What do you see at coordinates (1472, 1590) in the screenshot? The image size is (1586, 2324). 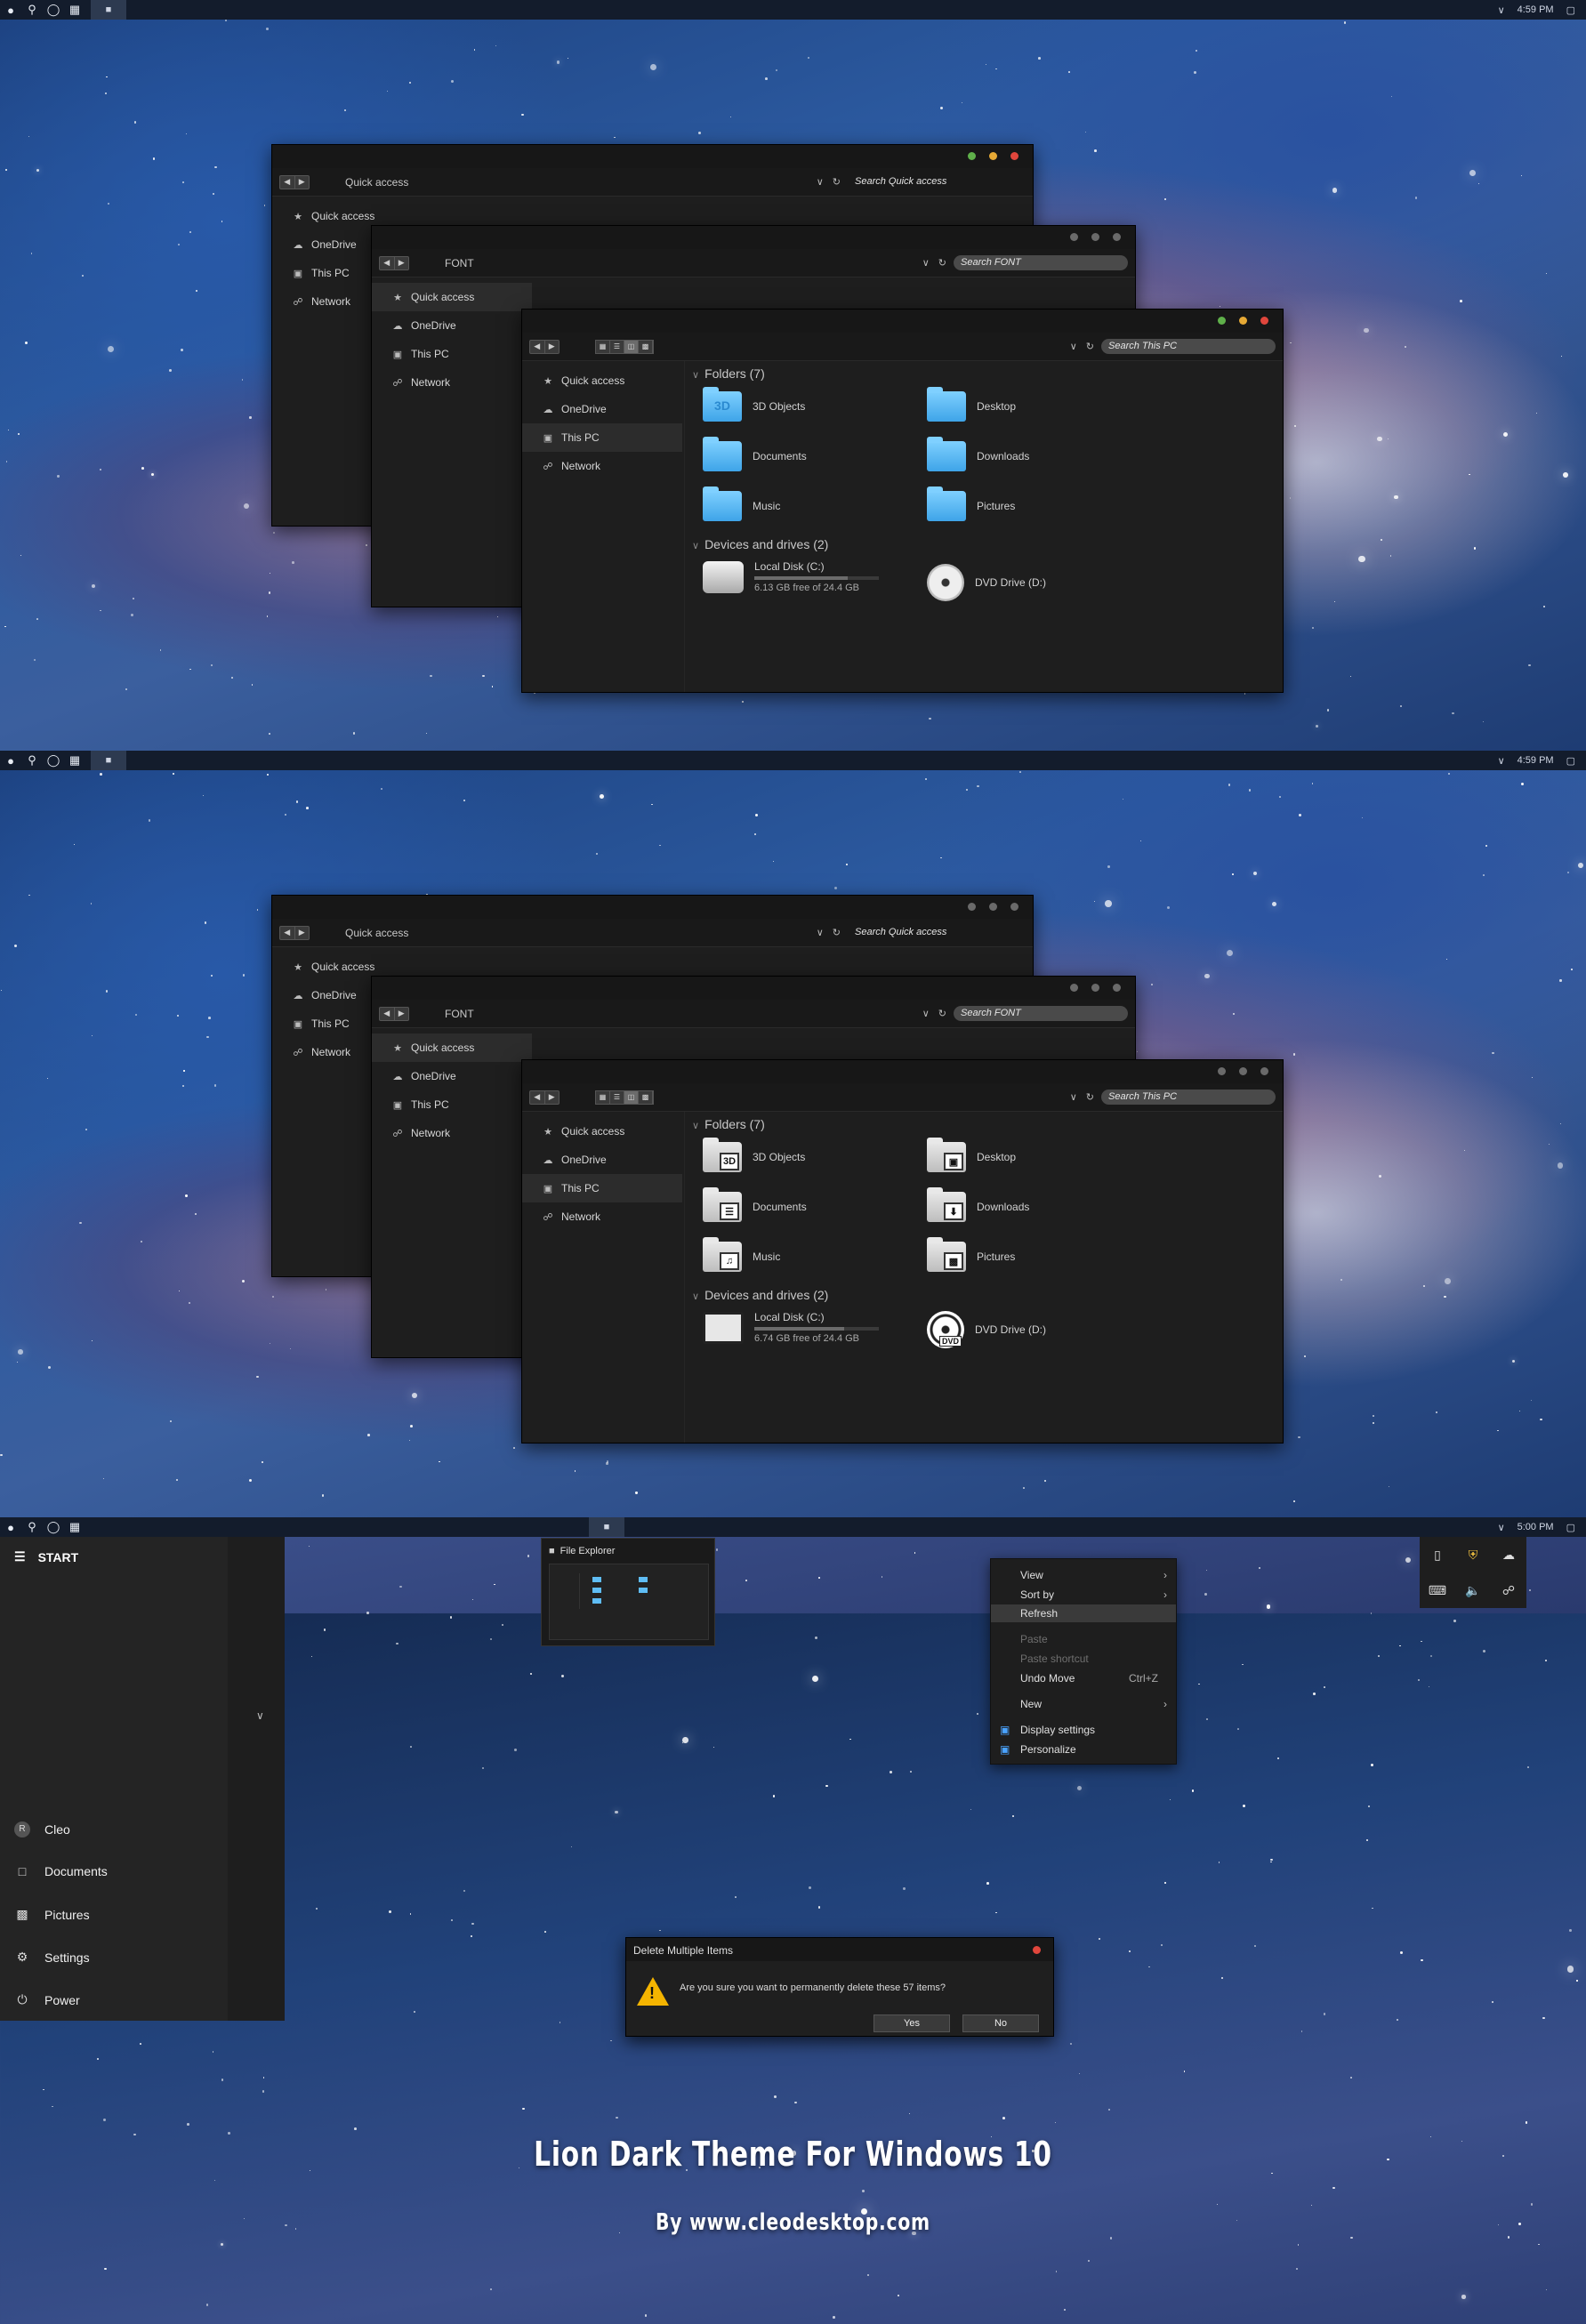 I see `speaker-icon: 🔈` at bounding box center [1472, 1590].